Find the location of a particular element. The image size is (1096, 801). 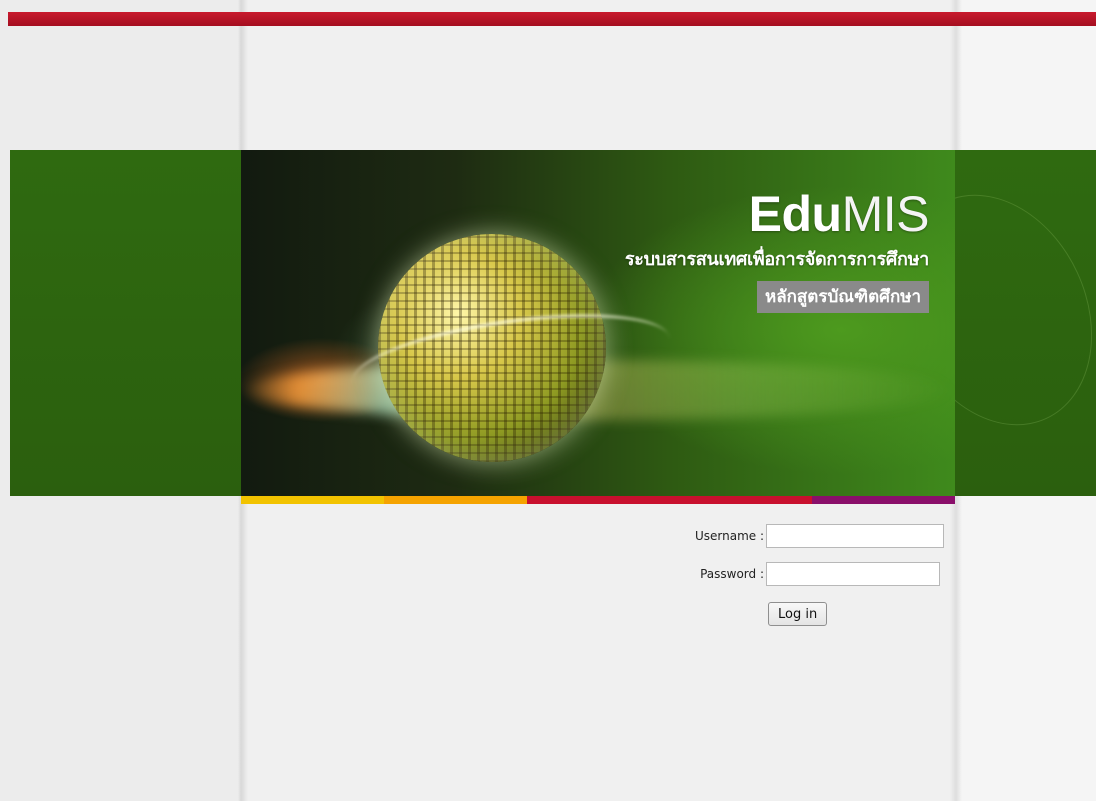

logo-text-light: MIS is located at coordinates (885, 214).